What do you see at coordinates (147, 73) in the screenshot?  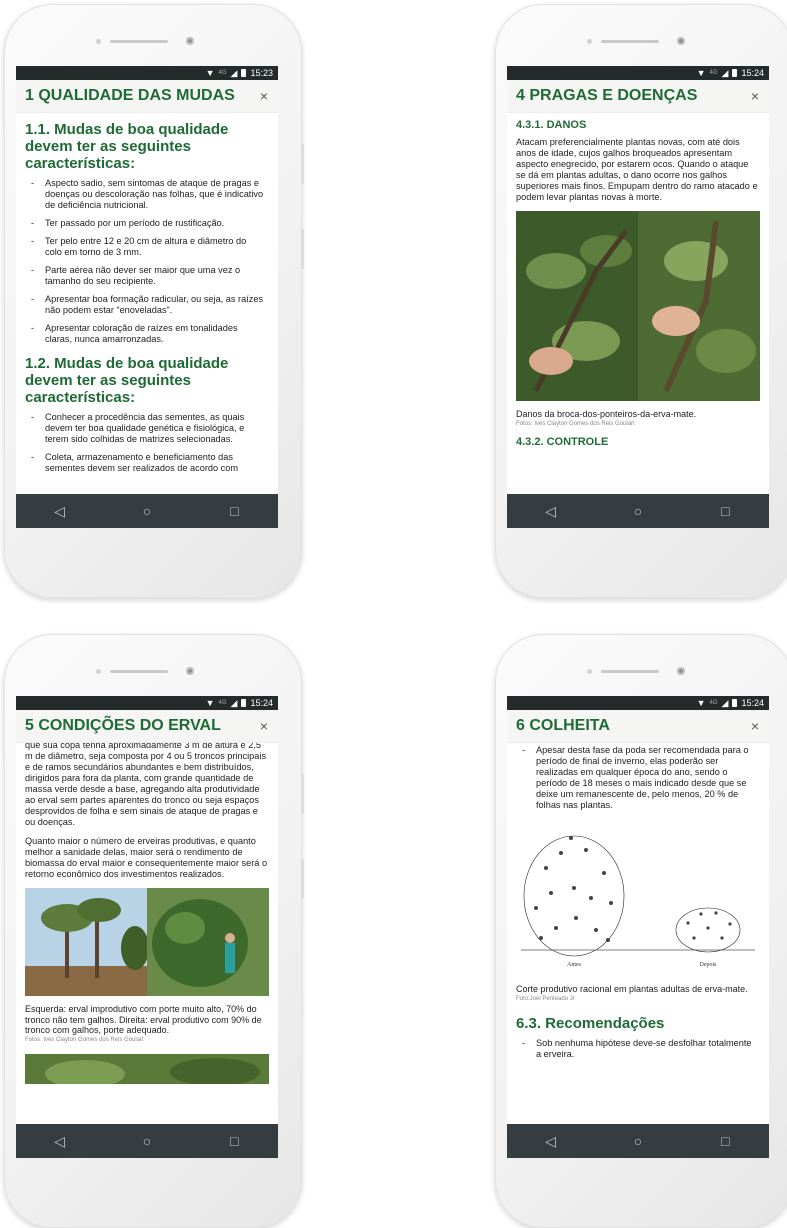 I see `status-bar: ▼ 4G ◢ 15:23` at bounding box center [147, 73].